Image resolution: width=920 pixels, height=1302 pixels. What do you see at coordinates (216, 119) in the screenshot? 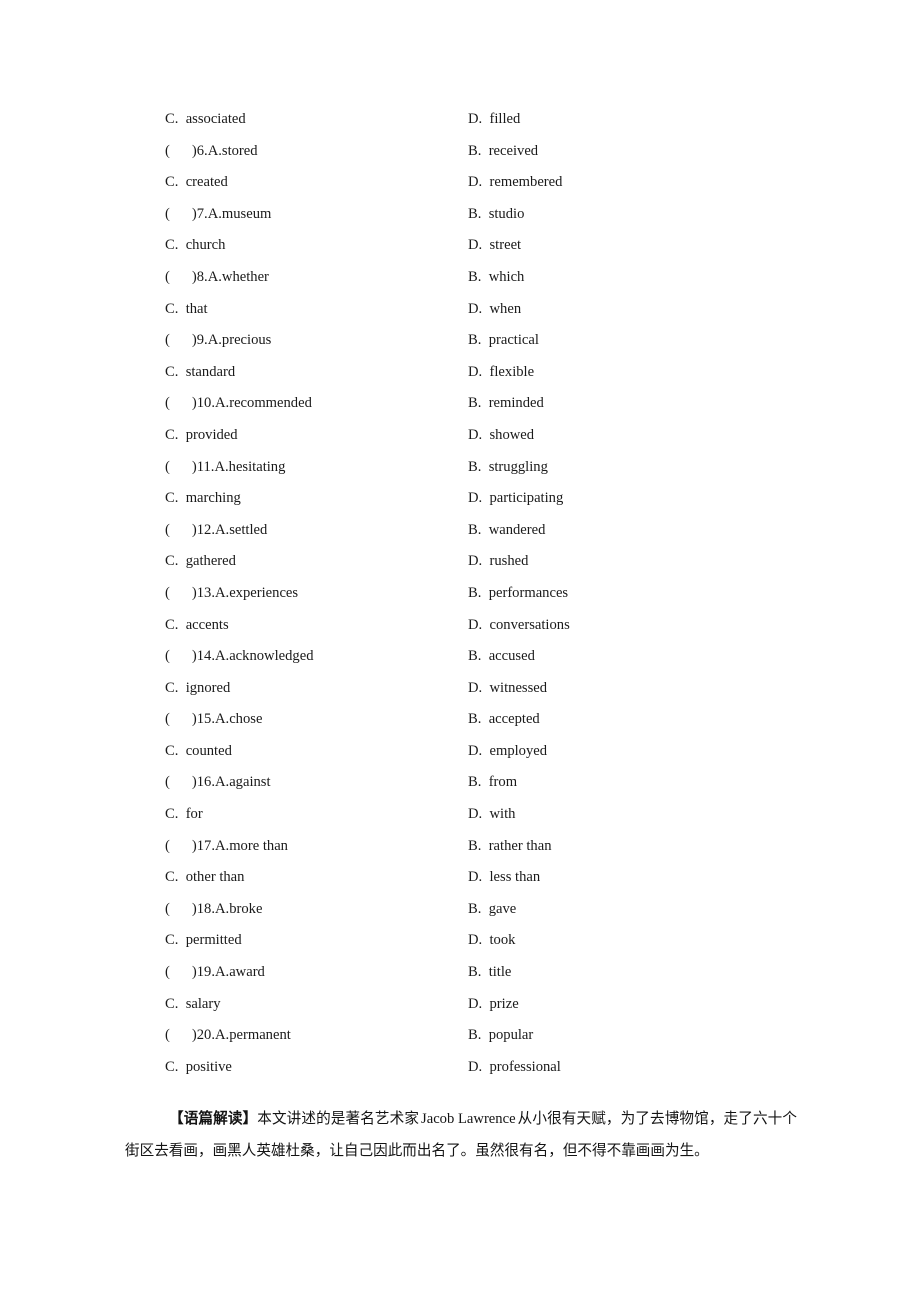
I see `option-text: associated` at bounding box center [216, 119].